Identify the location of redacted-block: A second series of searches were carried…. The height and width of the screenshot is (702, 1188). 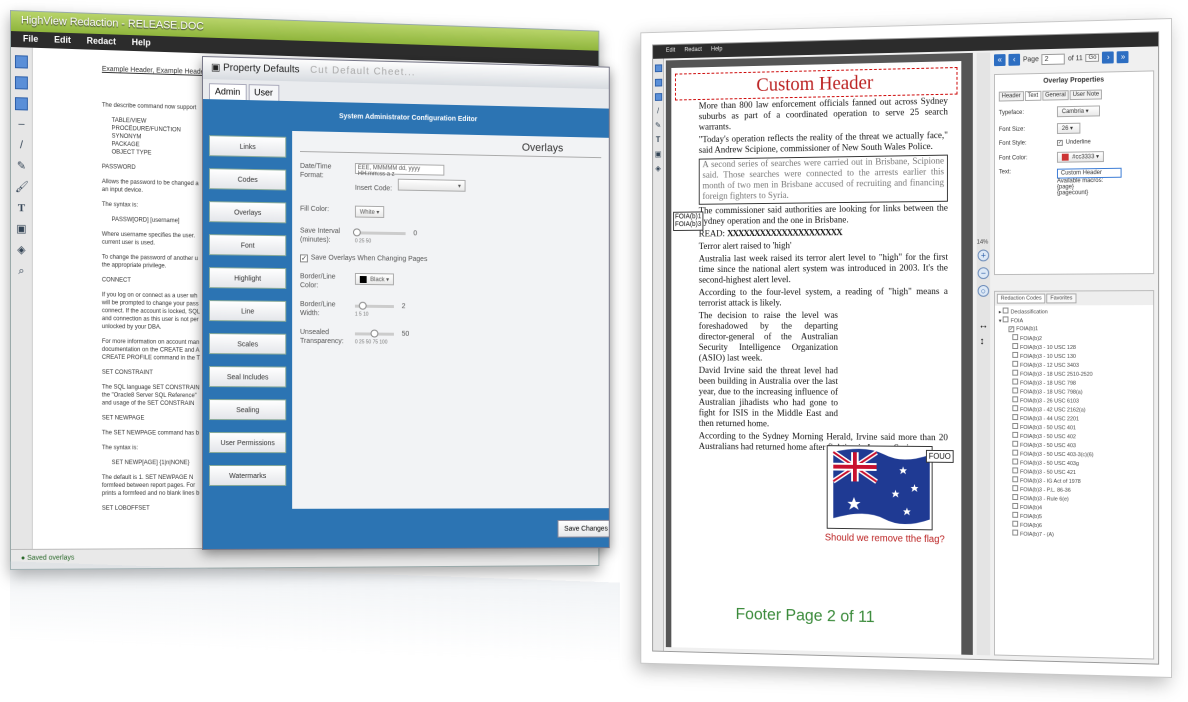
(823, 179).